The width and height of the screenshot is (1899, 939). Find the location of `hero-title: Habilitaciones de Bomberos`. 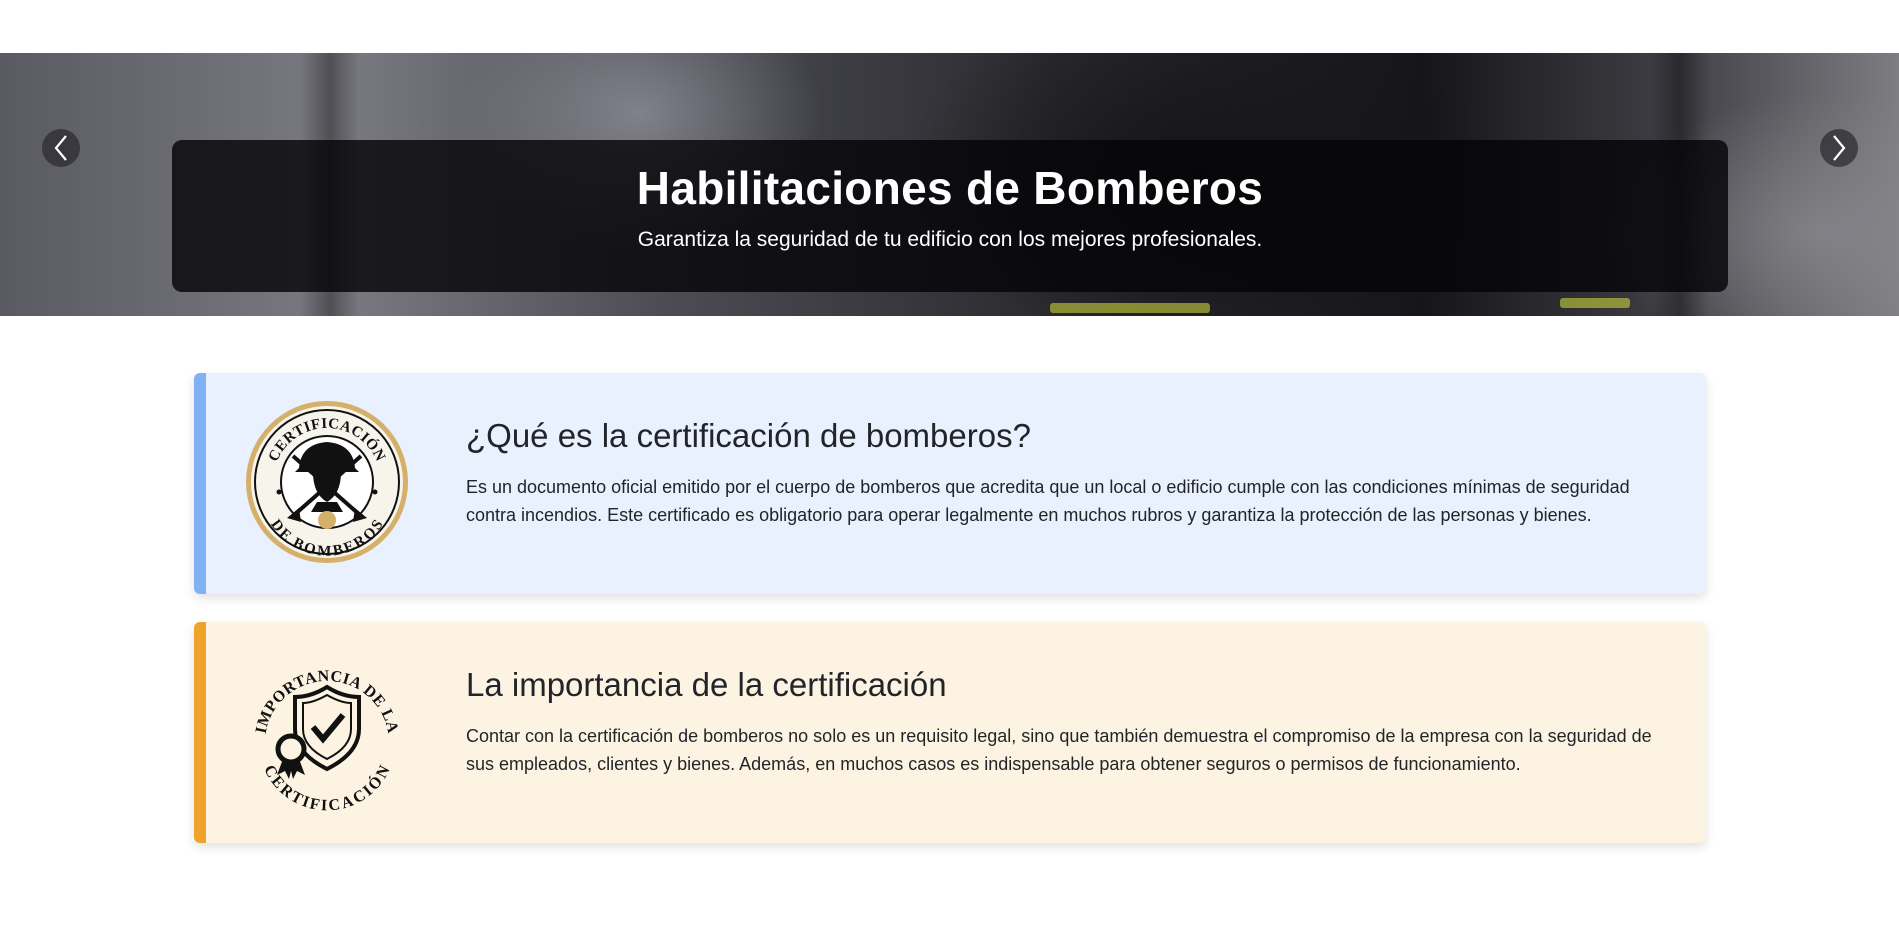

hero-title: Habilitaciones de Bomberos is located at coordinates (950, 188).